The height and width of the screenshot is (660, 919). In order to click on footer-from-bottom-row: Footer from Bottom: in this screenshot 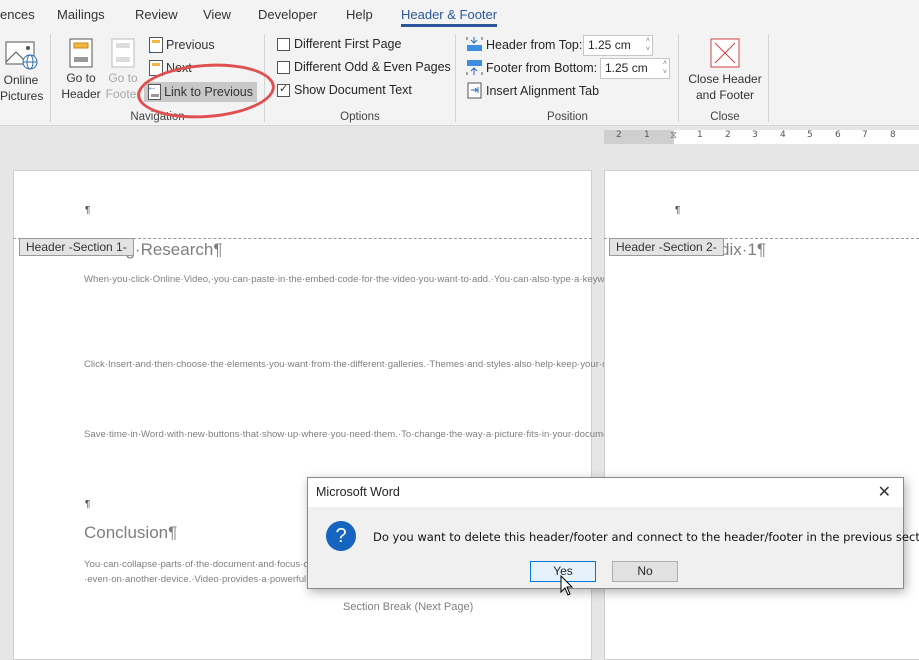, I will do `click(531, 67)`.